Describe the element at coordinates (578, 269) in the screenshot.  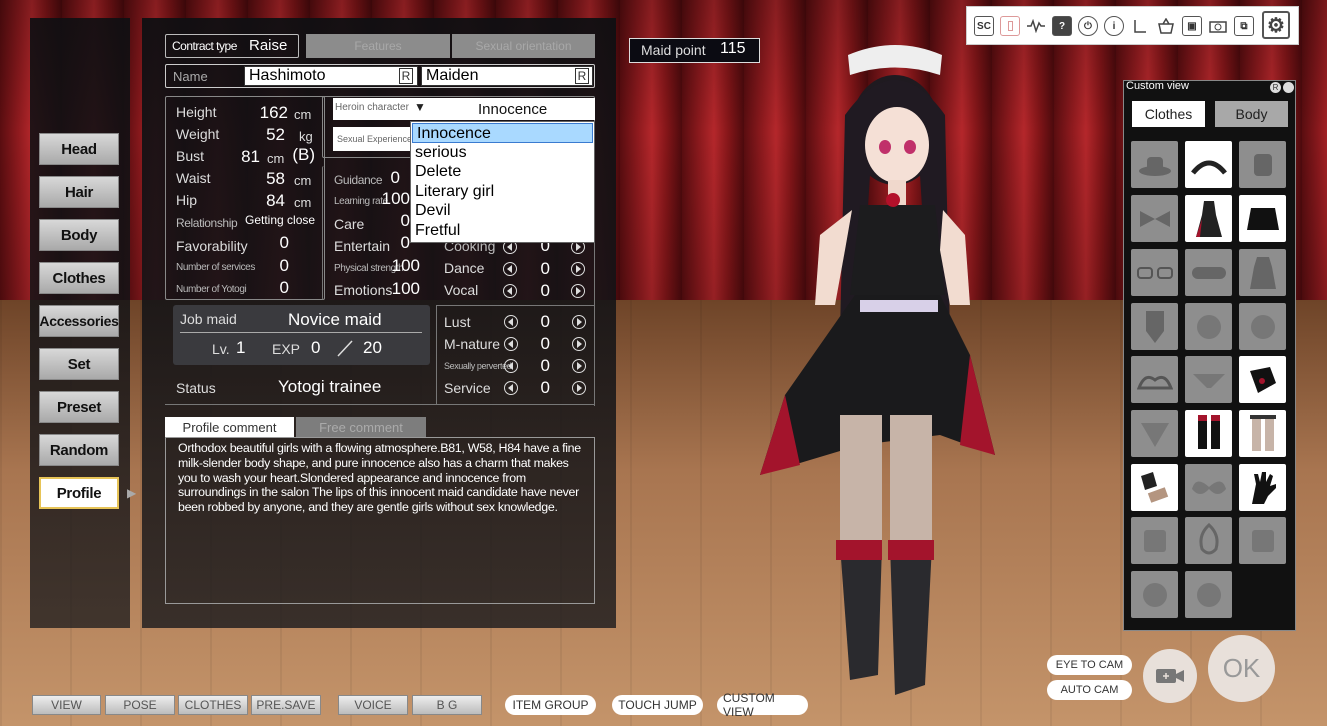
I see `dance-increase-button` at that location.